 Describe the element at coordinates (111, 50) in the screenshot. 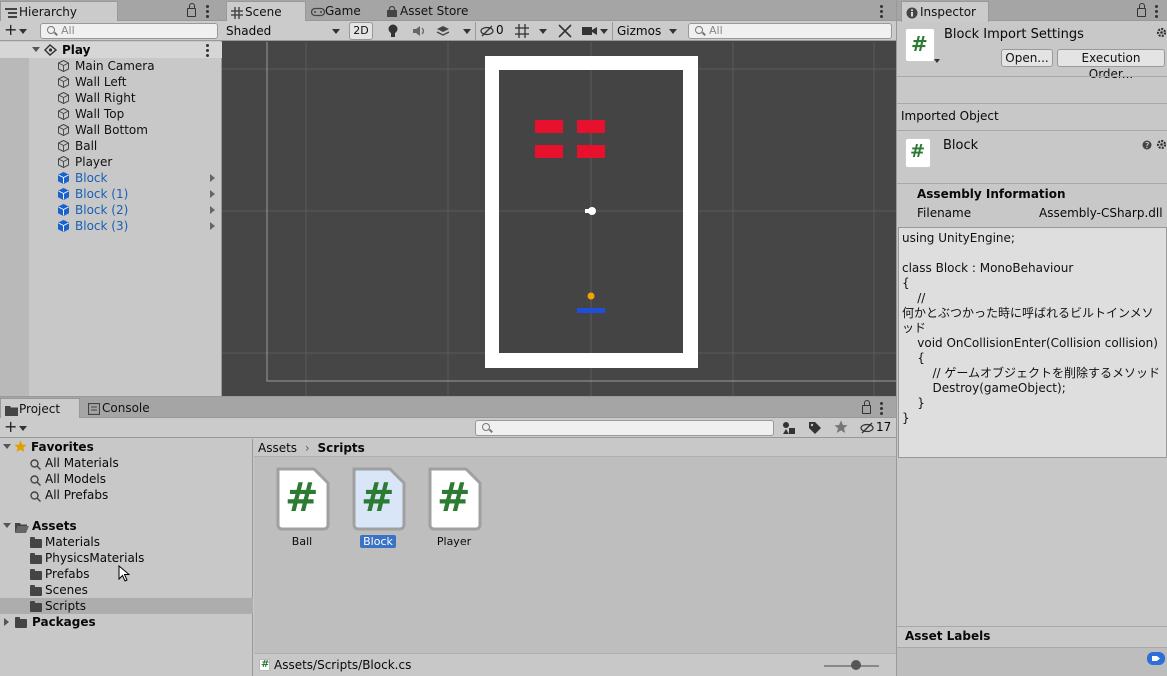

I see `scene-row-play: Play` at that location.